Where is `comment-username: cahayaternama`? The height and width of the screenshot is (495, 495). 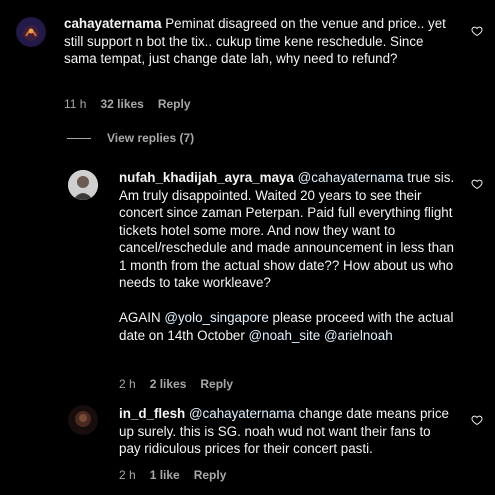
comment-username: cahayaternama is located at coordinates (113, 23).